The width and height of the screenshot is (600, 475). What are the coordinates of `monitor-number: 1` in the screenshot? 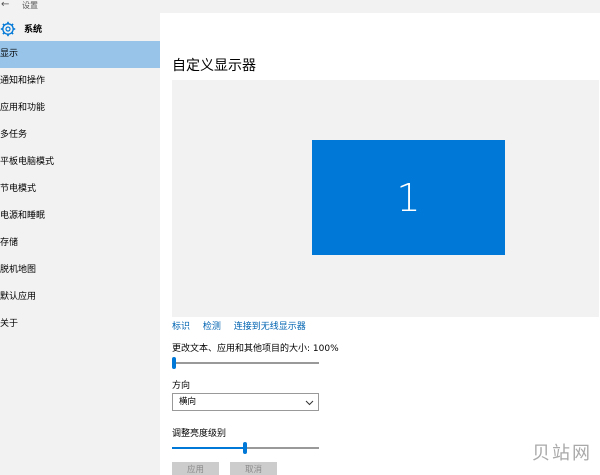 It's located at (408, 197).